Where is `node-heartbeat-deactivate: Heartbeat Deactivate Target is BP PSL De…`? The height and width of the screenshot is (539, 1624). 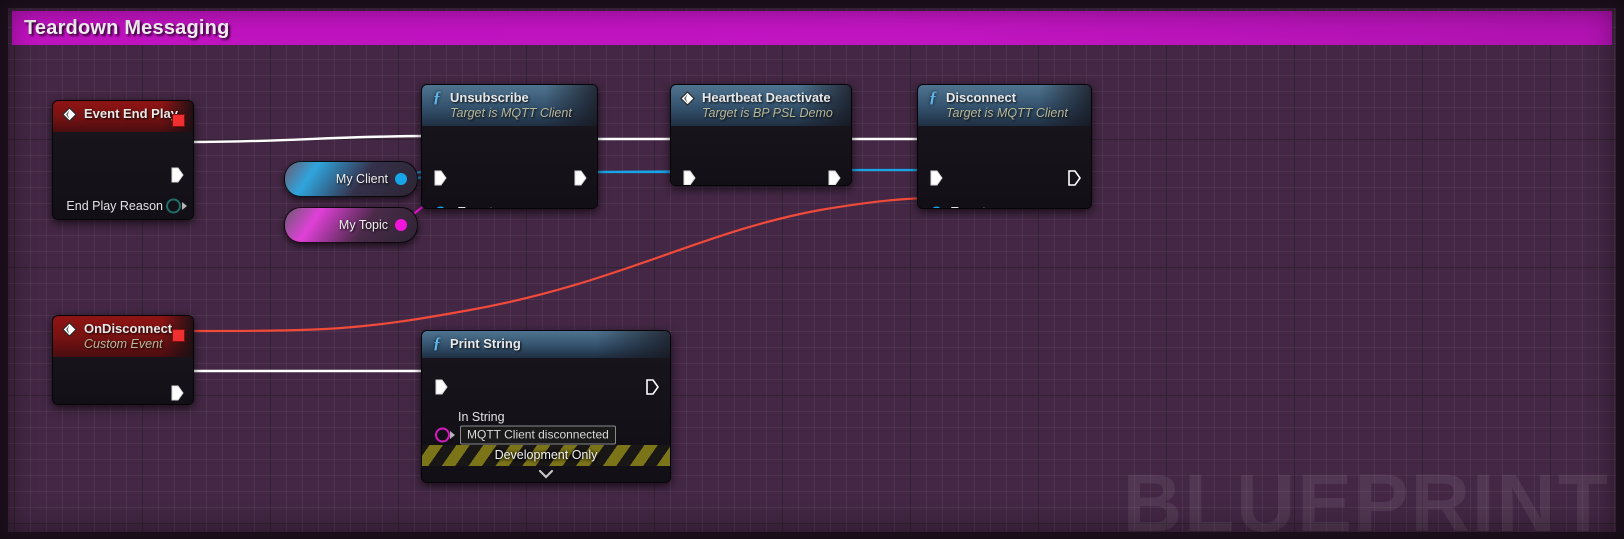
node-heartbeat-deactivate: Heartbeat Deactivate Target is BP PSL De… is located at coordinates (761, 135).